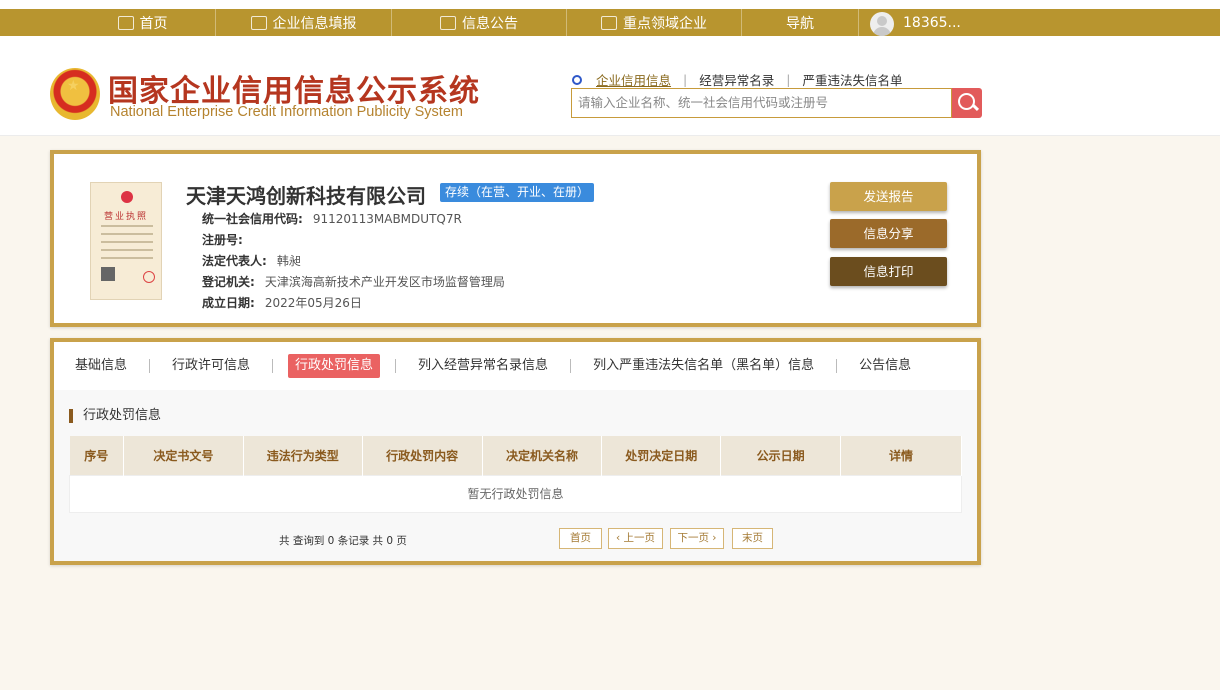 The width and height of the screenshot is (1220, 690). Describe the element at coordinates (96, 455) in the screenshot. I see `col-index: 序号` at that location.